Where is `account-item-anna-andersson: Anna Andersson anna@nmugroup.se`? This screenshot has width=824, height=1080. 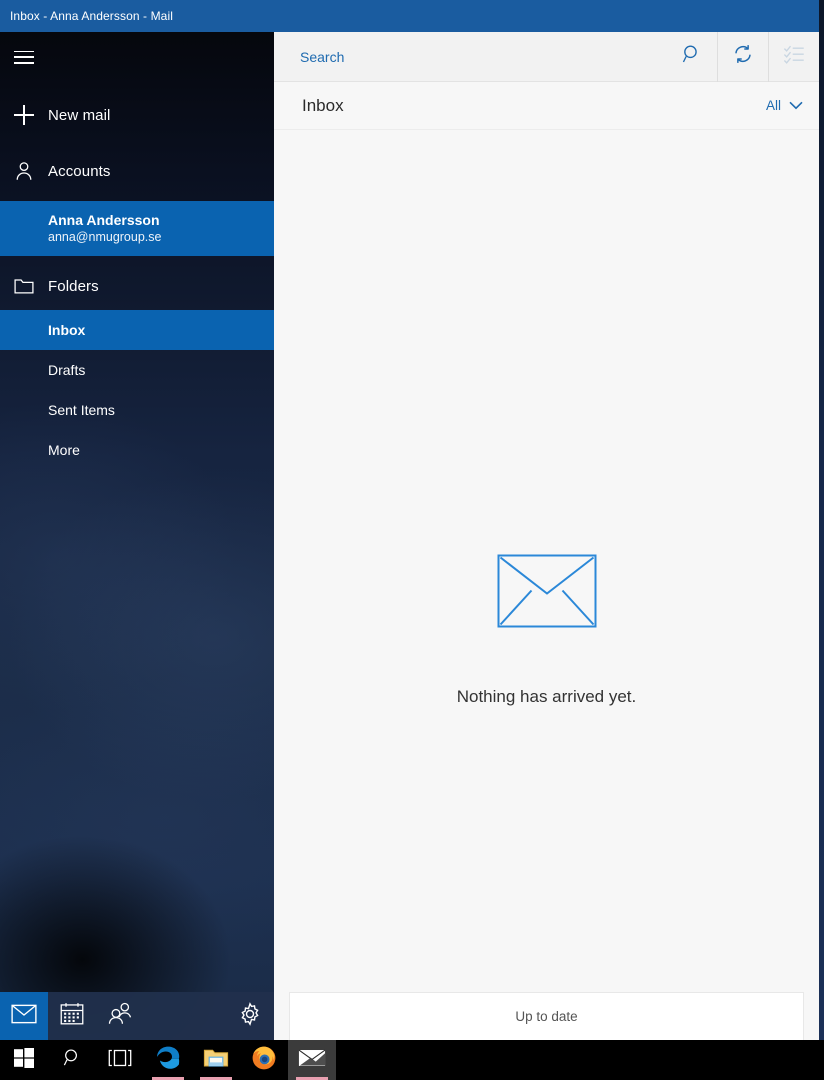 account-item-anna-andersson: Anna Andersson anna@nmugroup.se is located at coordinates (137, 228).